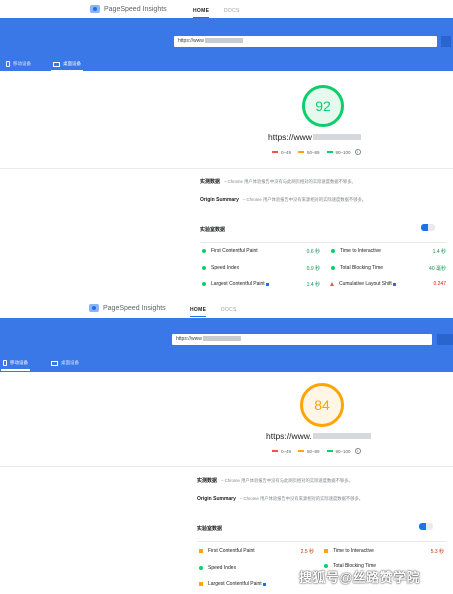 This screenshot has width=453, height=594. Describe the element at coordinates (332, 284) in the screenshot. I see `status-red-icon` at that location.